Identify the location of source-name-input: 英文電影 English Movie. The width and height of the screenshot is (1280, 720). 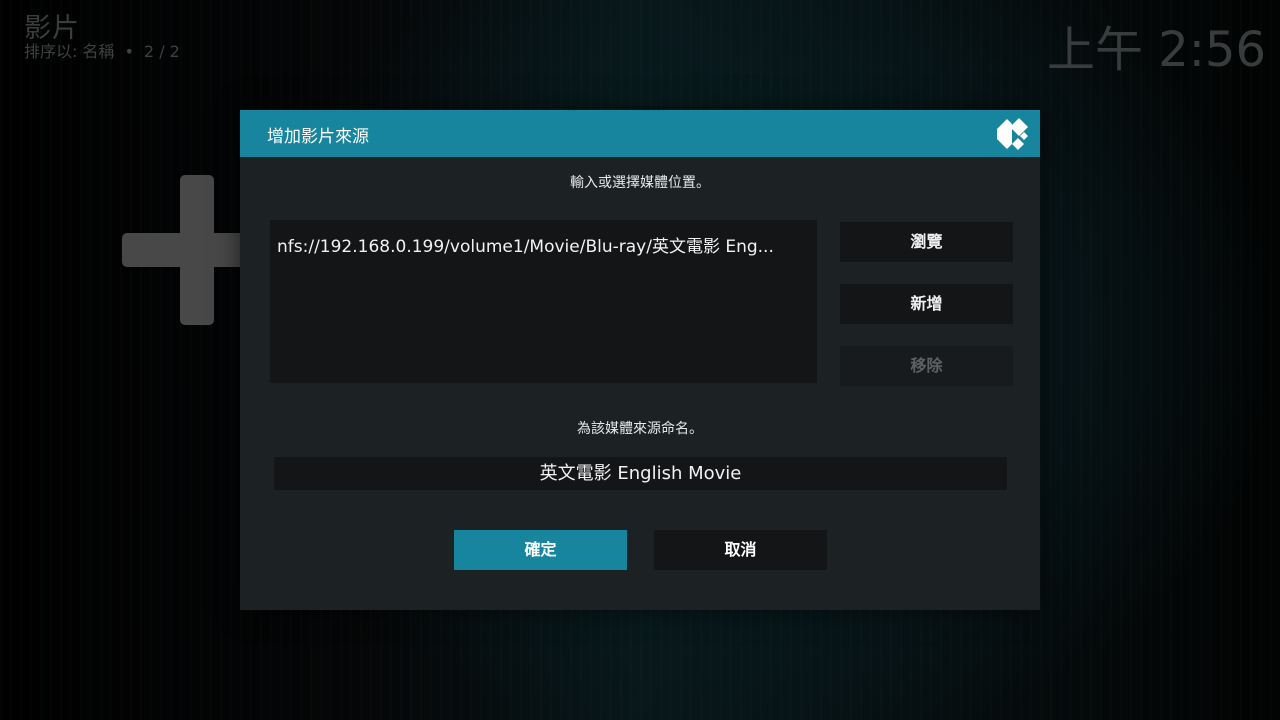
(640, 473).